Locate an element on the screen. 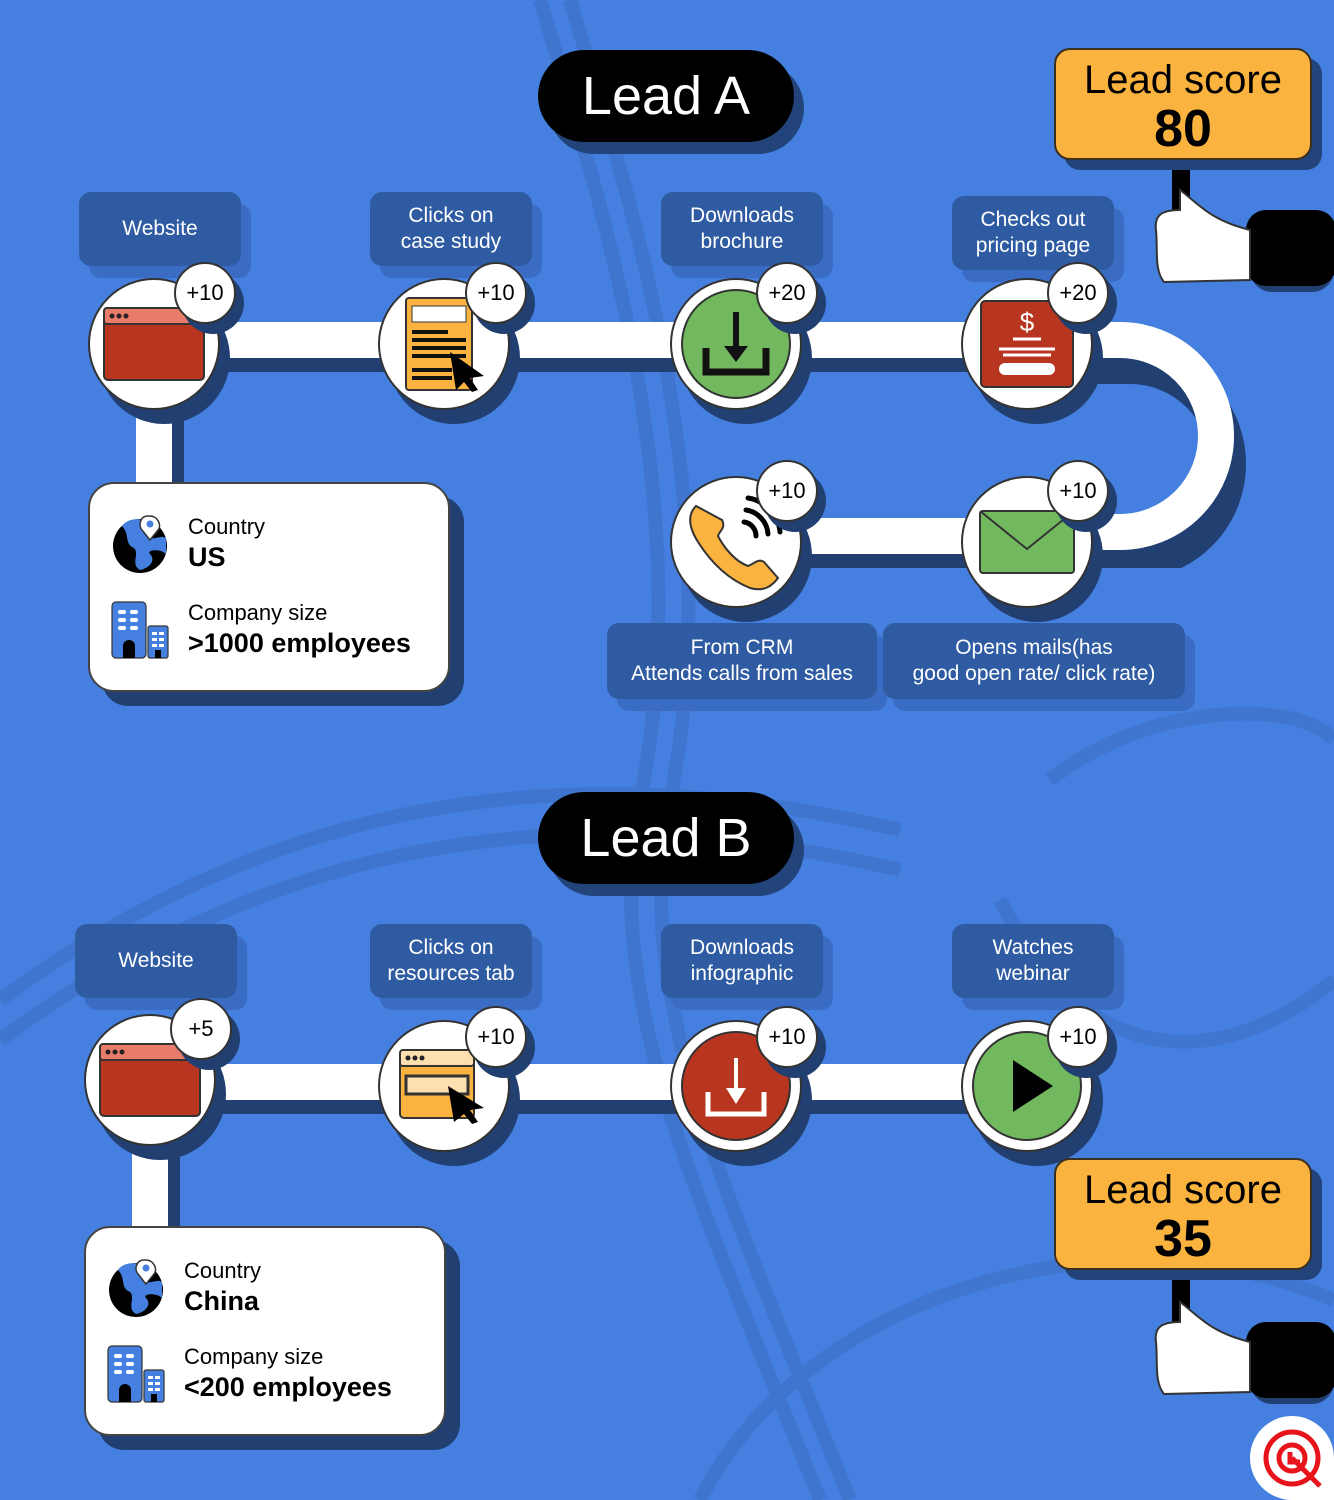 This screenshot has width=1334, height=1500. score-value: 80 is located at coordinates (1183, 129).